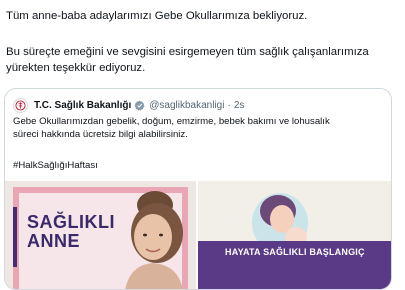 Image resolution: width=405 pixels, height=290 pixels. Describe the element at coordinates (71, 222) in the screenshot. I see `image-title-line1: SAĞLIKLI` at that location.